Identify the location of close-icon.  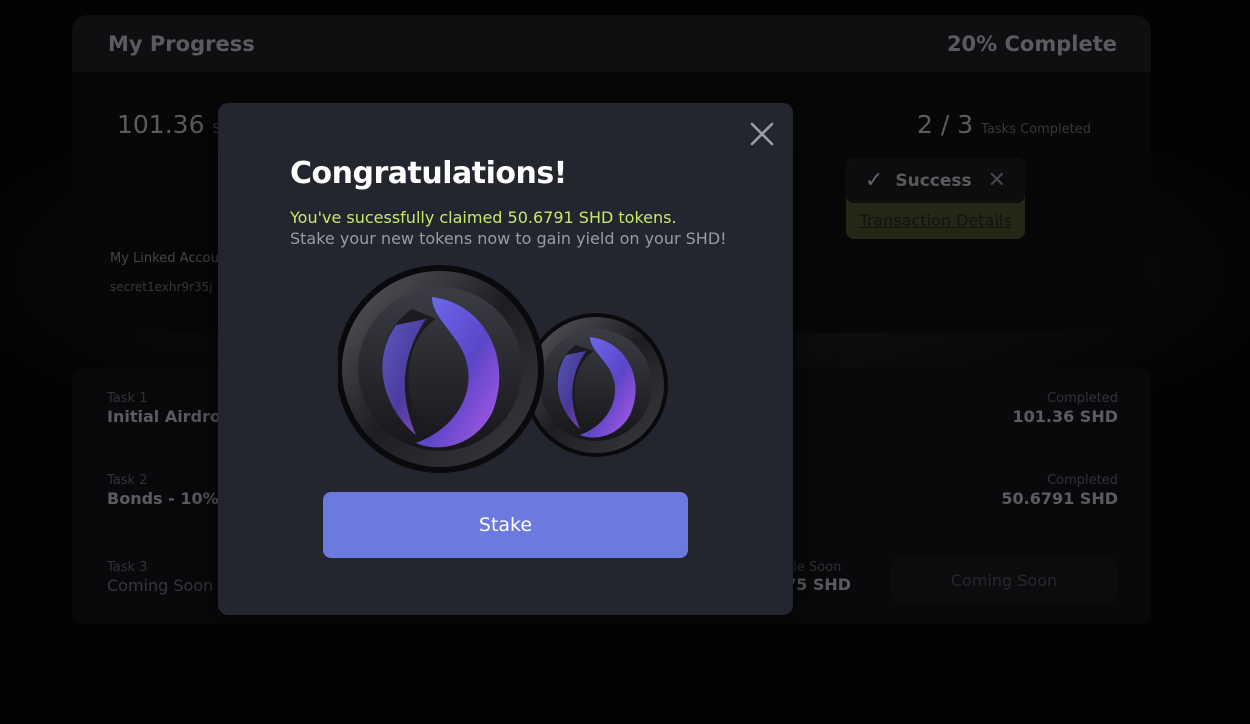
(762, 134).